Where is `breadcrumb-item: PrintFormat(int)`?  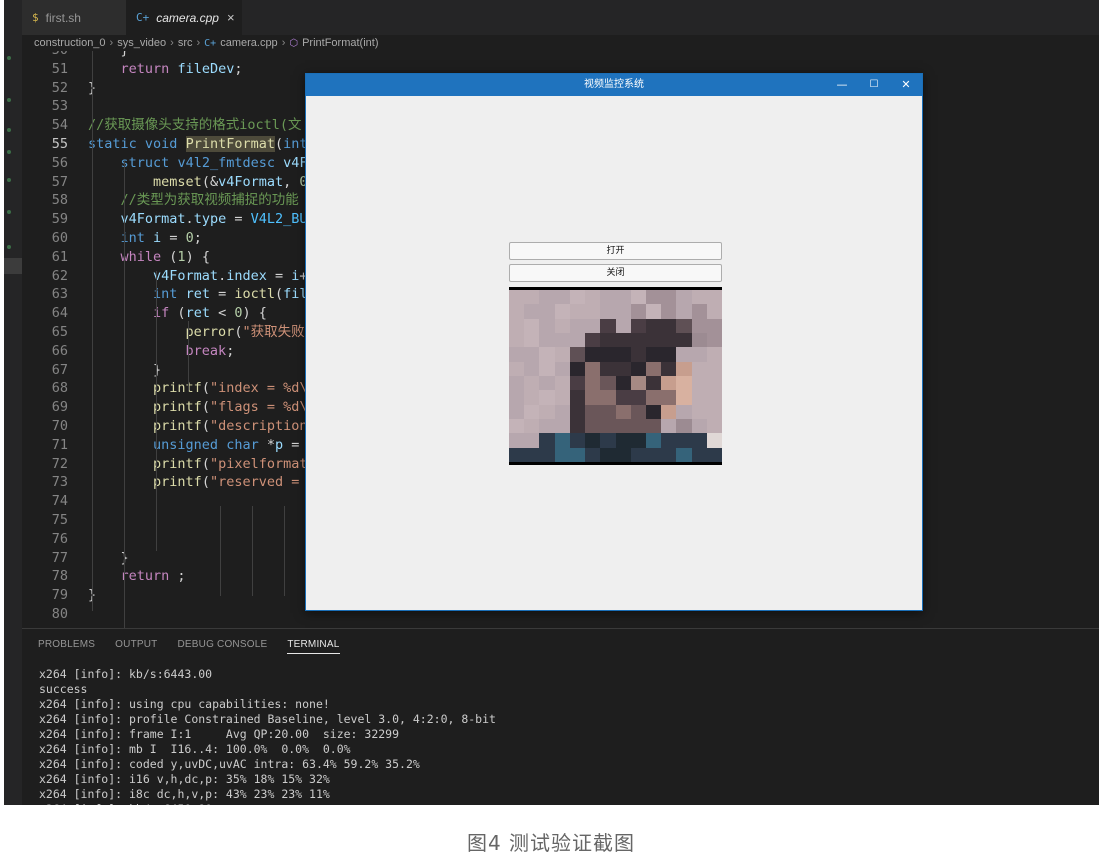 breadcrumb-item: PrintFormat(int) is located at coordinates (340, 43).